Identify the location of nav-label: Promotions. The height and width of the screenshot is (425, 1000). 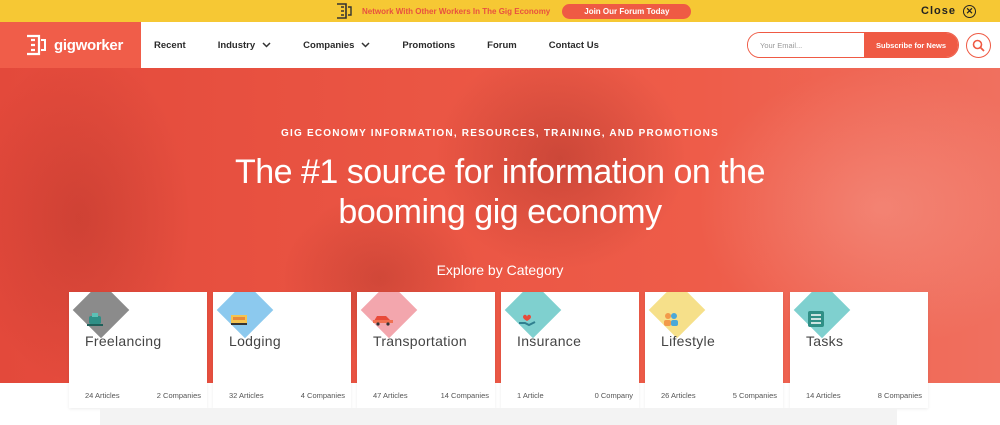
(429, 45).